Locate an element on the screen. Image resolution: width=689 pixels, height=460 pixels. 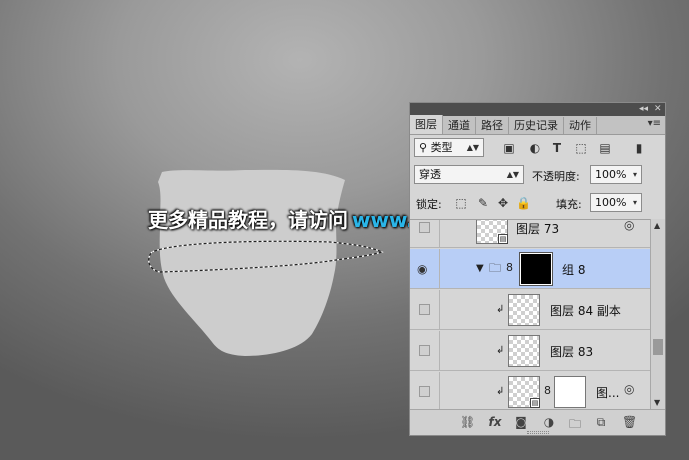
fill-field: 100% ▾ is located at coordinates (616, 202).